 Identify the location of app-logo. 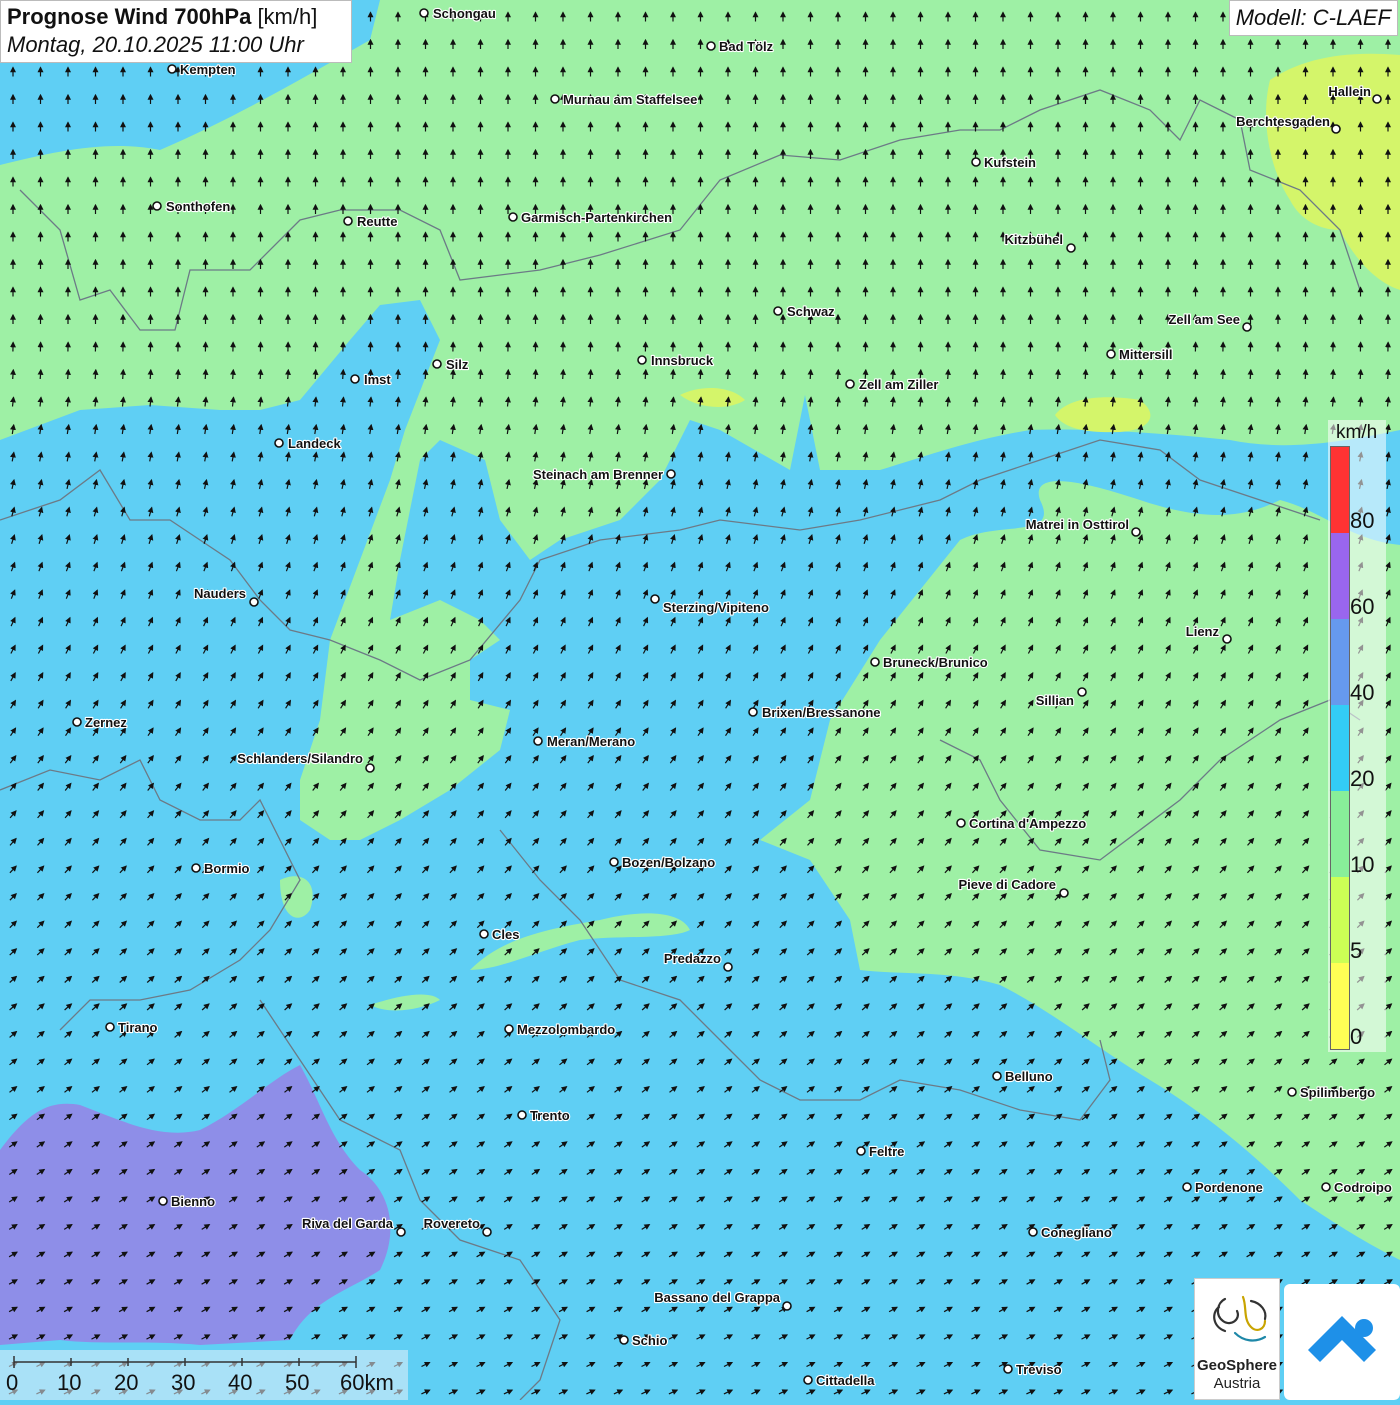
(1342, 1342).